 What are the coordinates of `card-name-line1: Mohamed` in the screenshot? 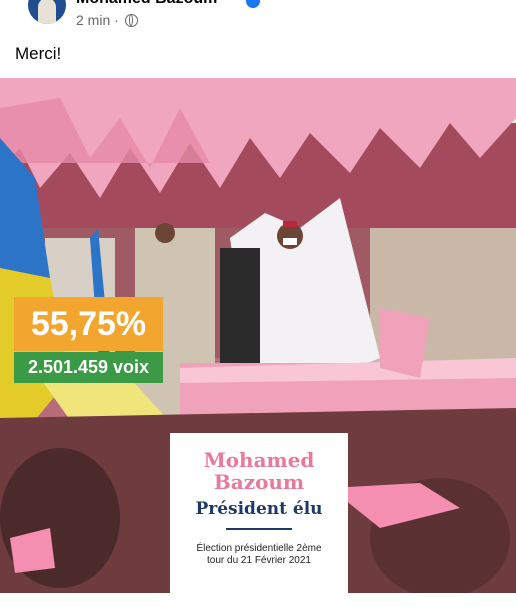 It's located at (259, 460).